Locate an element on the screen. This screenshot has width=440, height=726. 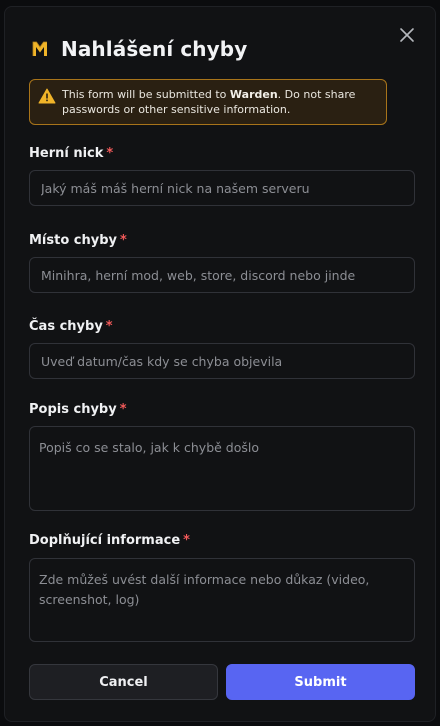
field-label-text: Čas chyby is located at coordinates (66, 326).